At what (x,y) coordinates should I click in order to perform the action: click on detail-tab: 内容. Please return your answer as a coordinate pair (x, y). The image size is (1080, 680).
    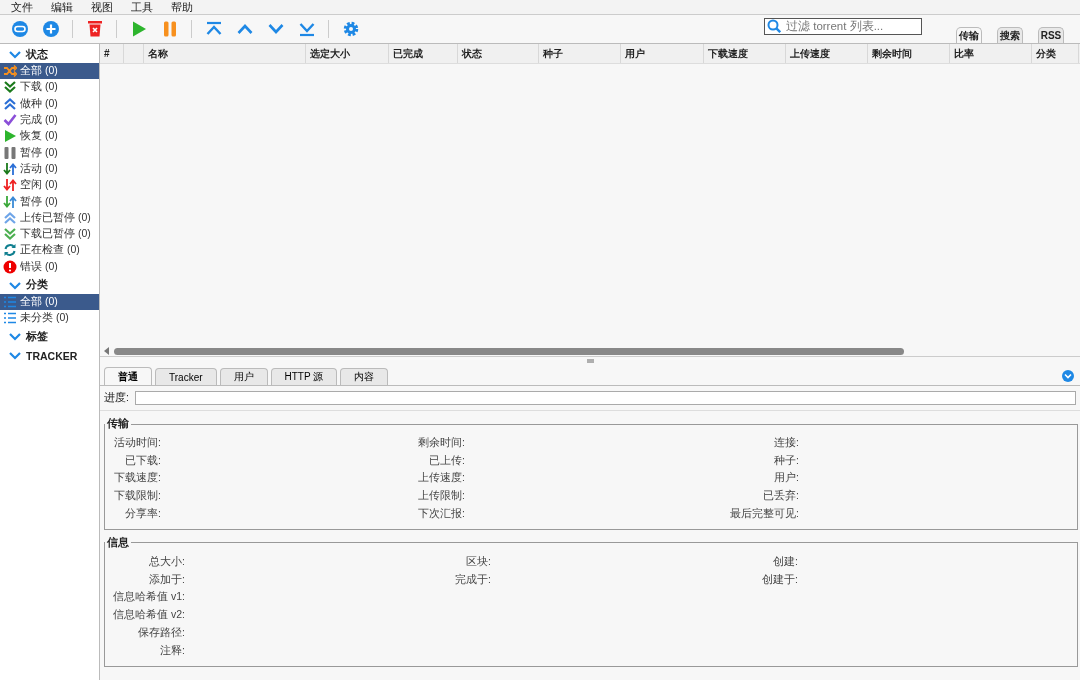
    Looking at the image, I should click on (364, 376).